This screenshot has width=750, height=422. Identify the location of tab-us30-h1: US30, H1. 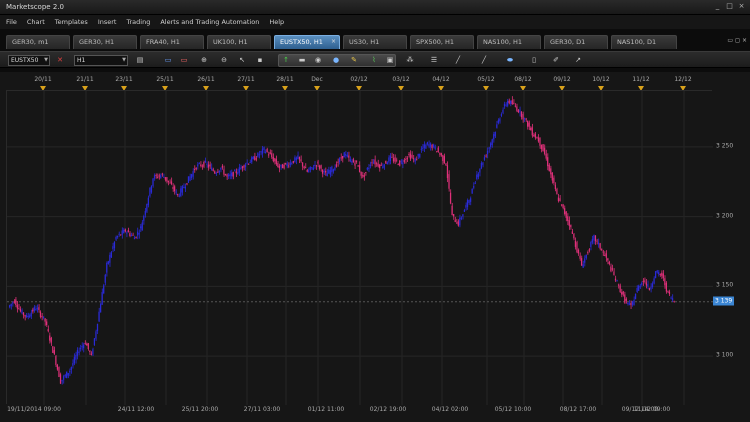
(375, 42).